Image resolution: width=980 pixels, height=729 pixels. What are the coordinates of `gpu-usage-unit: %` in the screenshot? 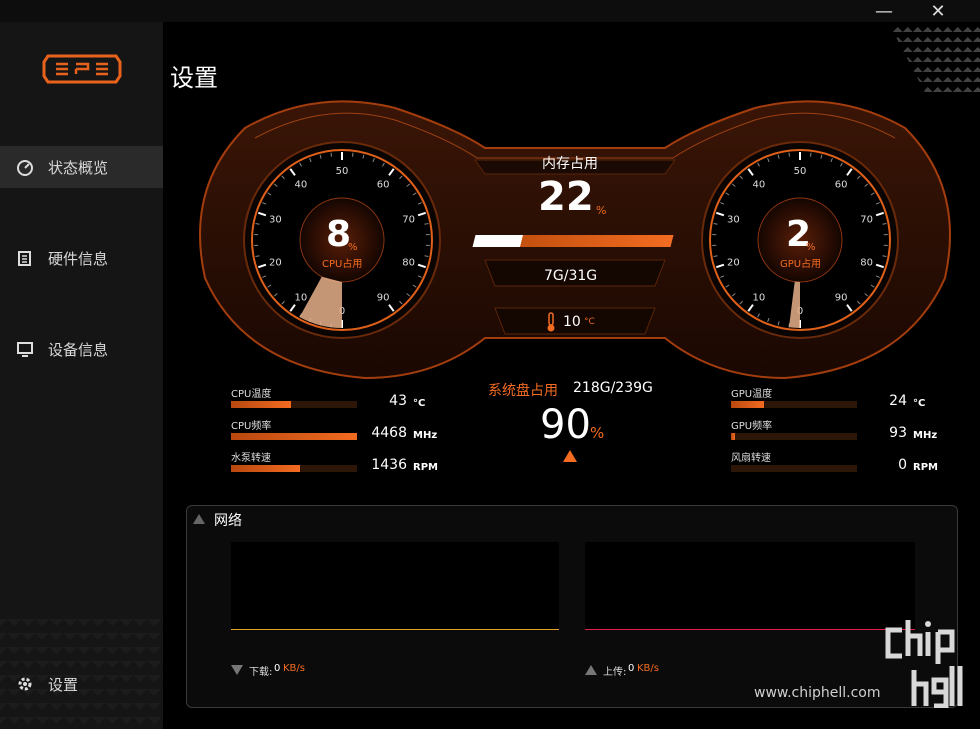 It's located at (811, 247).